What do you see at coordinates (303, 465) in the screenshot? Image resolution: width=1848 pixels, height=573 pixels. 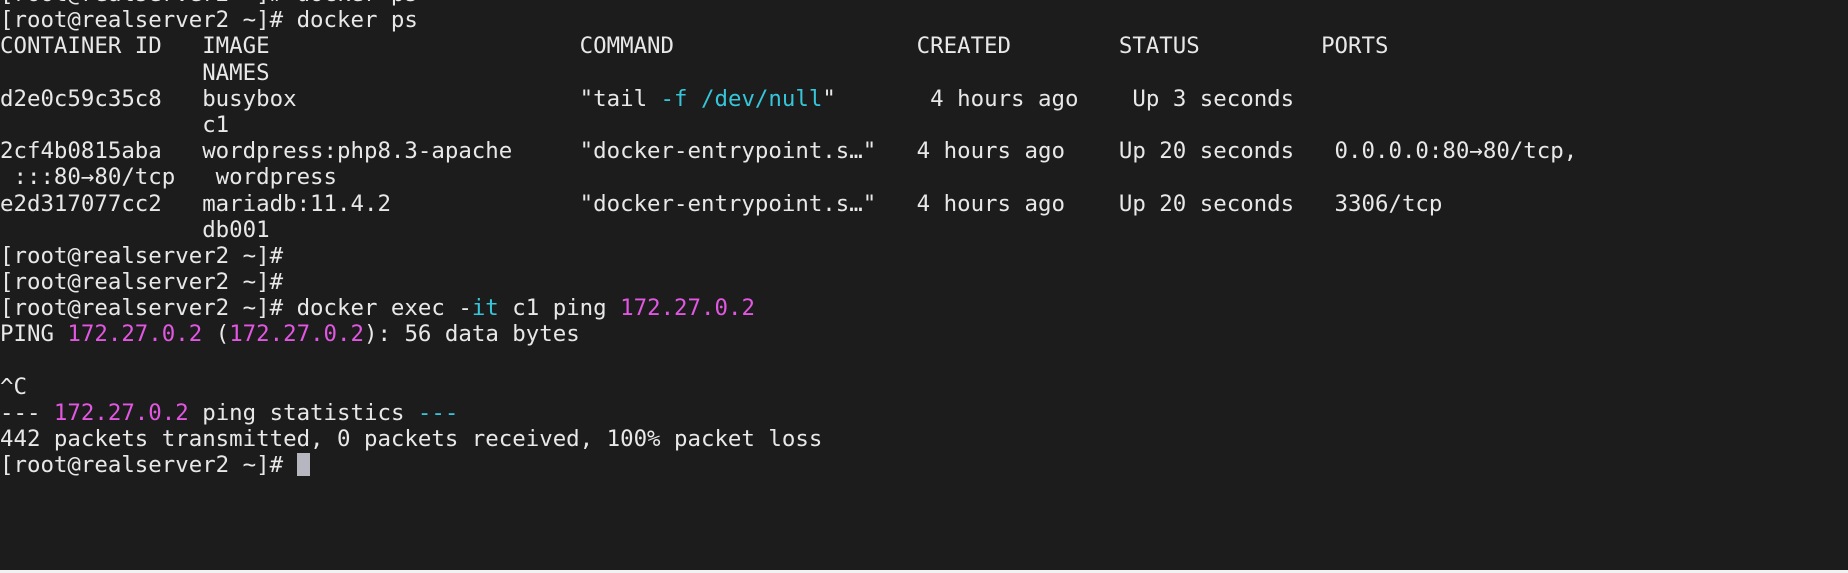 I see `text-cursor` at bounding box center [303, 465].